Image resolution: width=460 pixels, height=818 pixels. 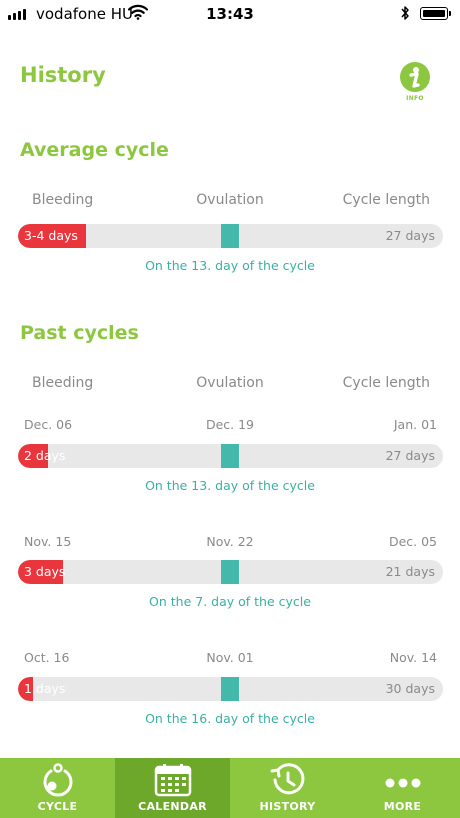 What do you see at coordinates (172, 780) in the screenshot?
I see `calendar-icon` at bounding box center [172, 780].